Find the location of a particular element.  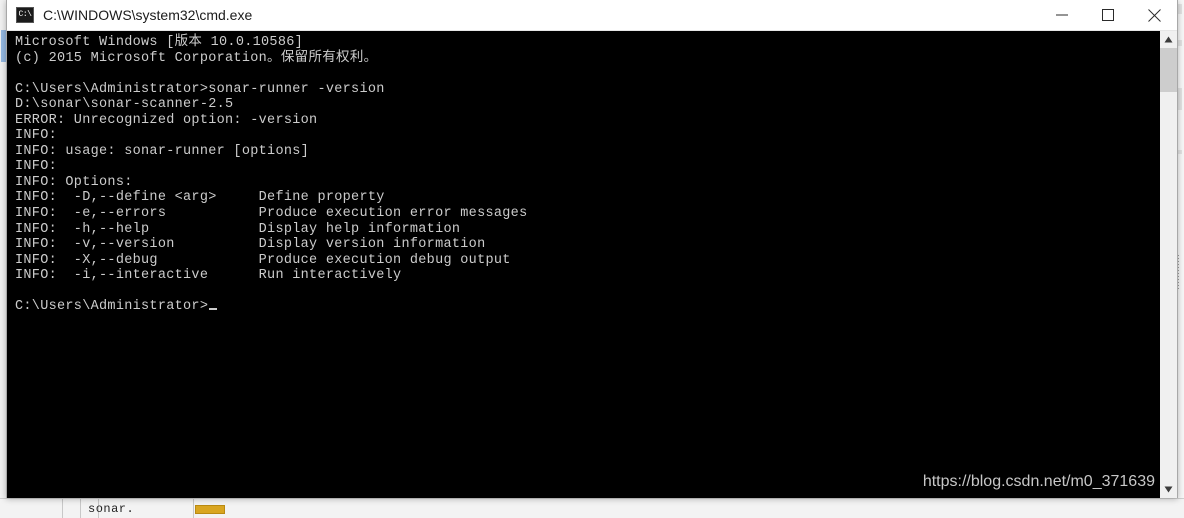

console-scrollbar-thumb is located at coordinates (1168, 70).